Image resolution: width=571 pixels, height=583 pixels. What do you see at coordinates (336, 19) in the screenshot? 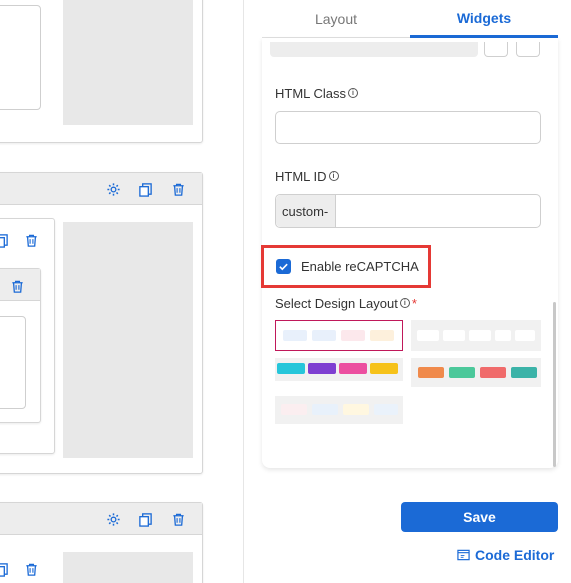
I see `tab-layout: Layout` at bounding box center [336, 19].